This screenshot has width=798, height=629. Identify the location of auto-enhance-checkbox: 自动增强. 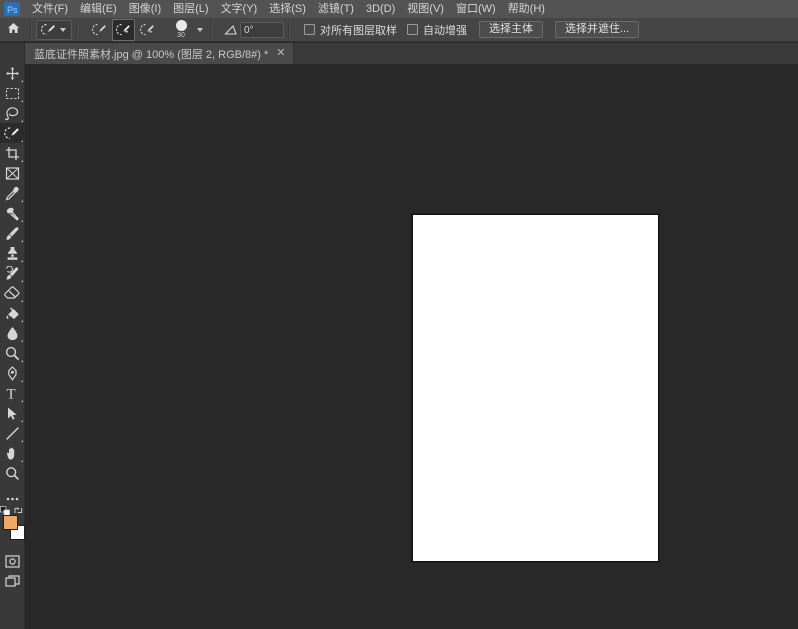
(437, 30).